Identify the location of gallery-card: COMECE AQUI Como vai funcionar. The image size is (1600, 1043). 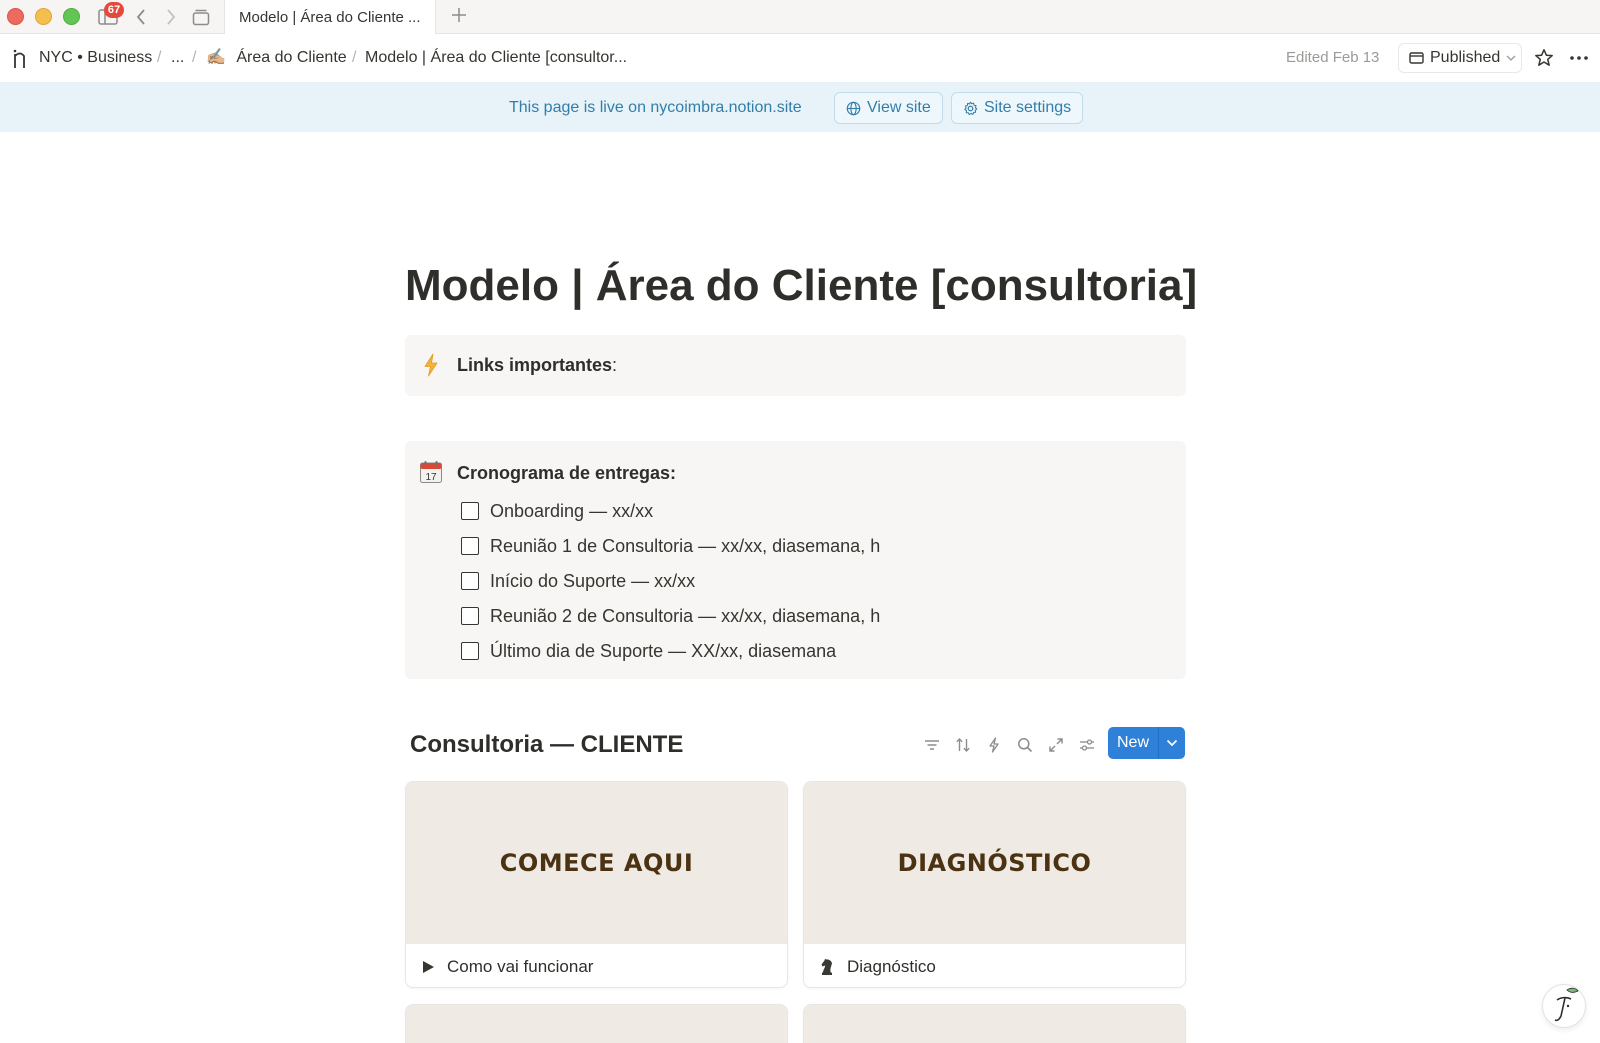
(596, 884).